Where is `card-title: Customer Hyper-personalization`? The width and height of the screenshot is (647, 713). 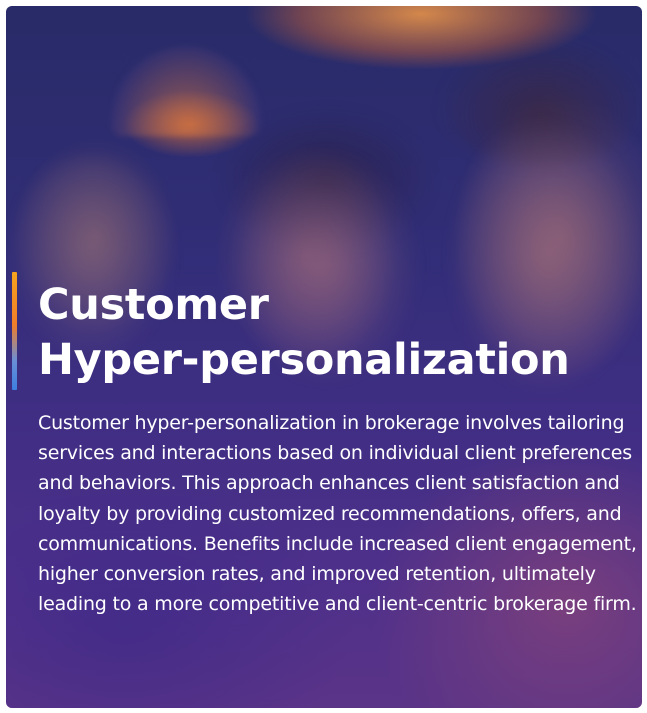
card-title: Customer Hyper-personalization is located at coordinates (304, 332).